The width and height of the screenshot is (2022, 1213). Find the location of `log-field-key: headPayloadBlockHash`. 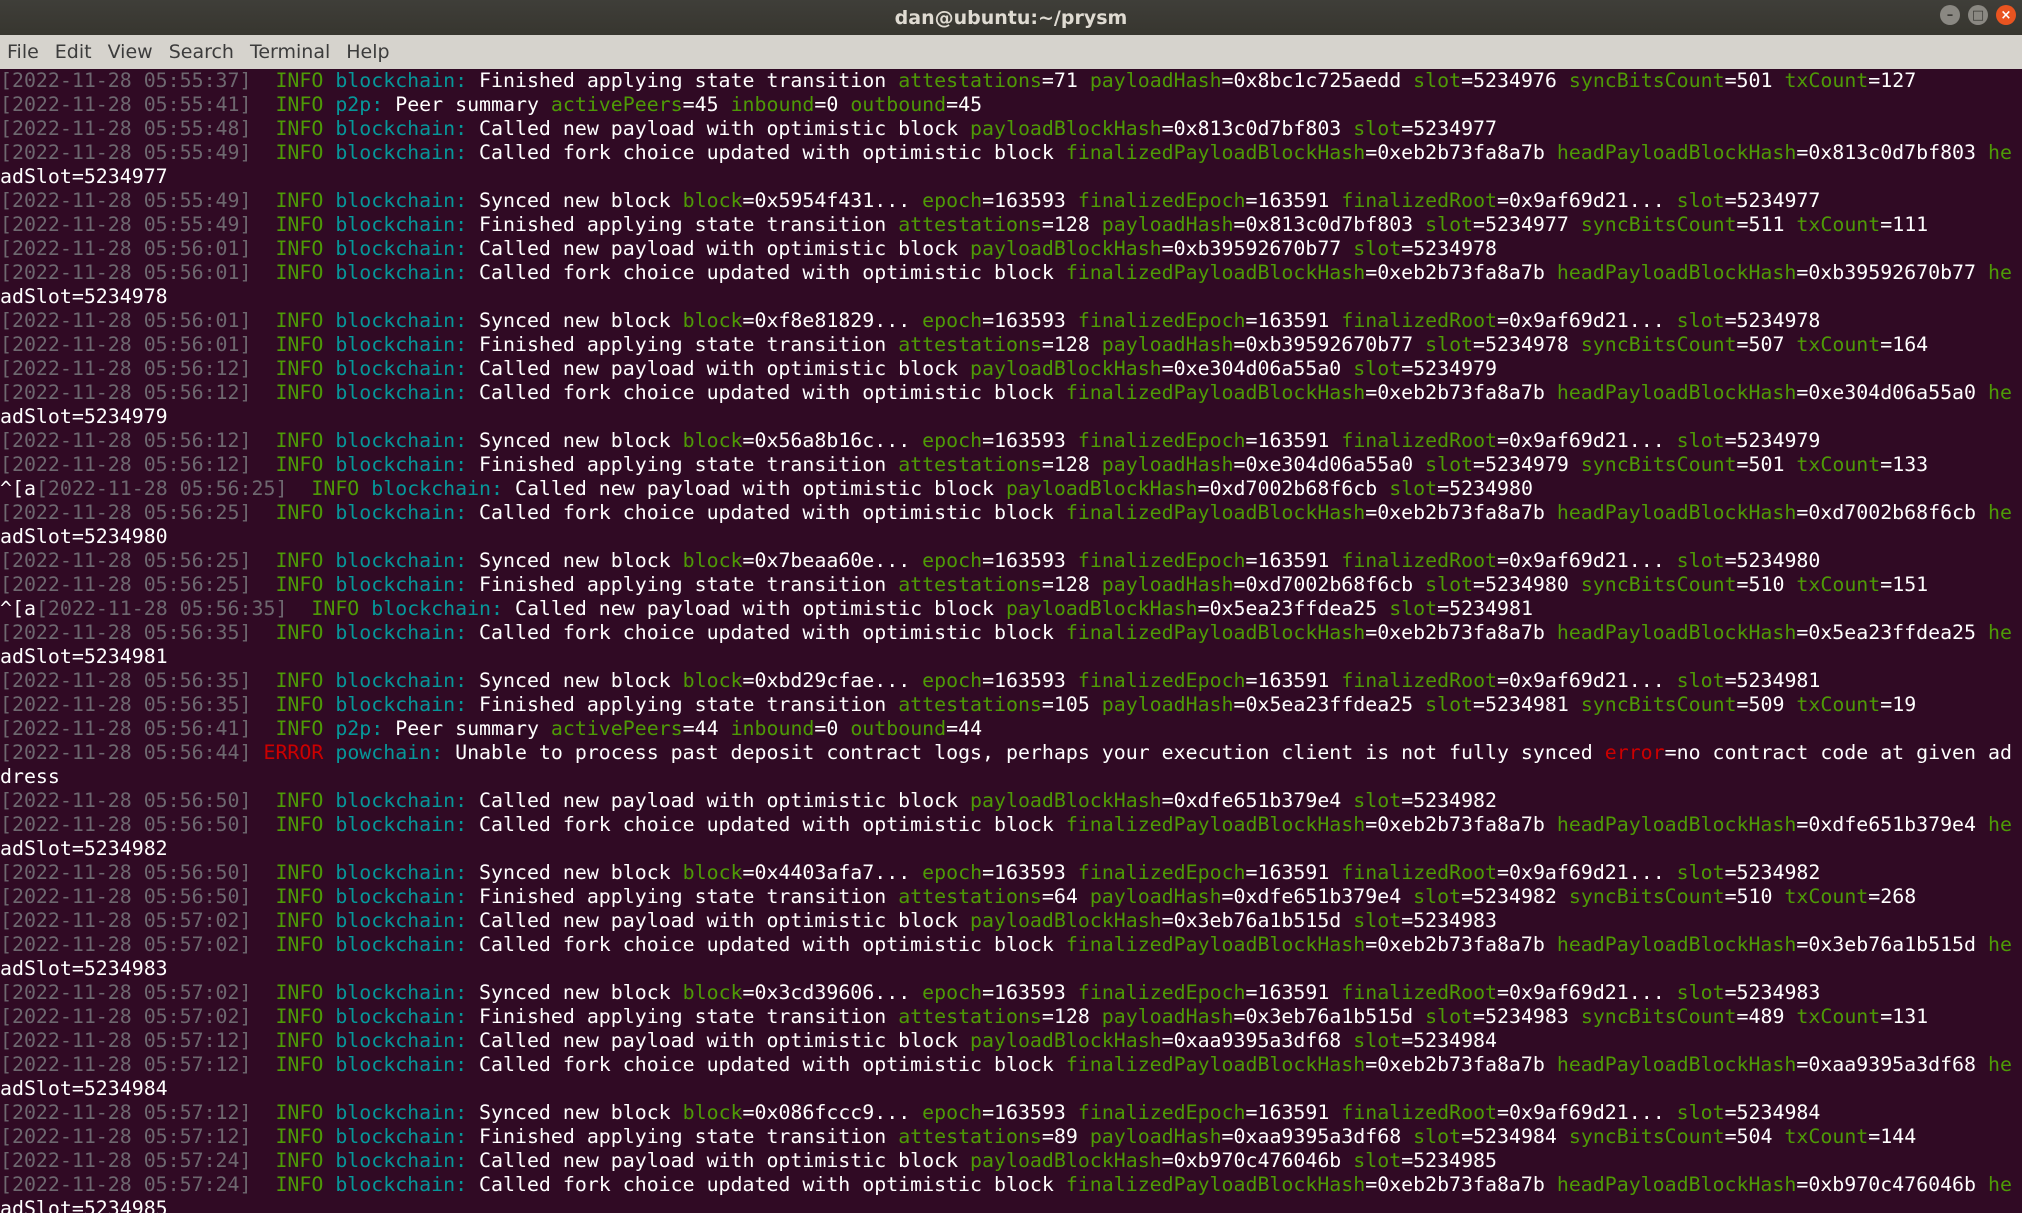

log-field-key: headPayloadBlockHash is located at coordinates (1676, 1184).